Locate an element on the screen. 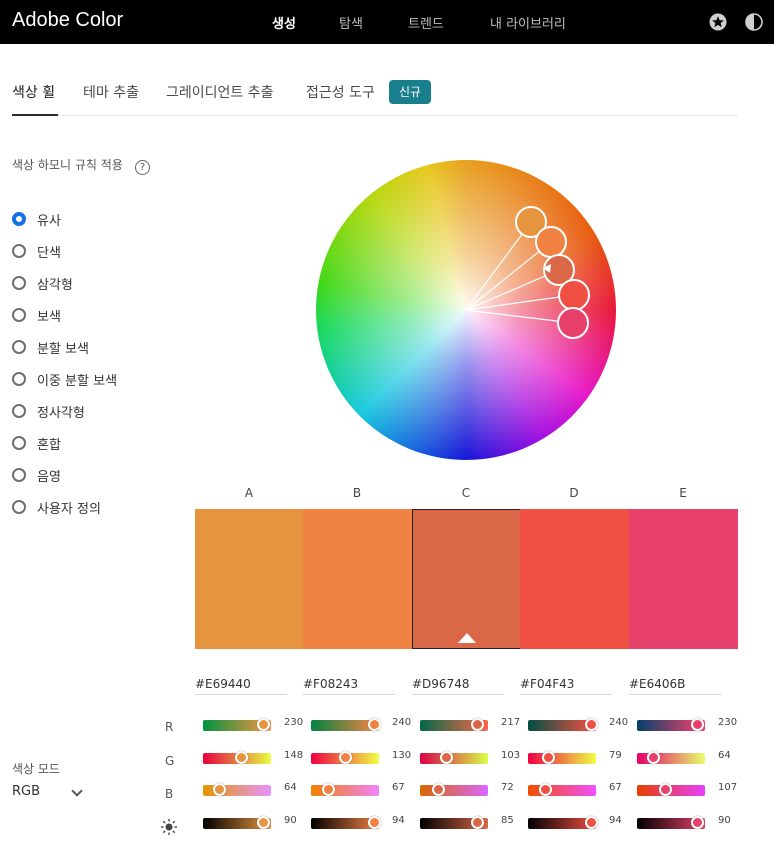 The image size is (774, 860). star-icon is located at coordinates (718, 22).